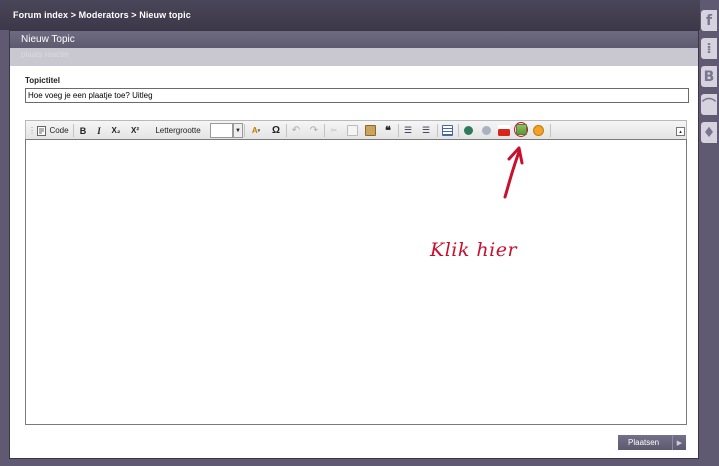 The image size is (719, 466). Describe the element at coordinates (83, 130) in the screenshot. I see `bold-button: B` at that location.